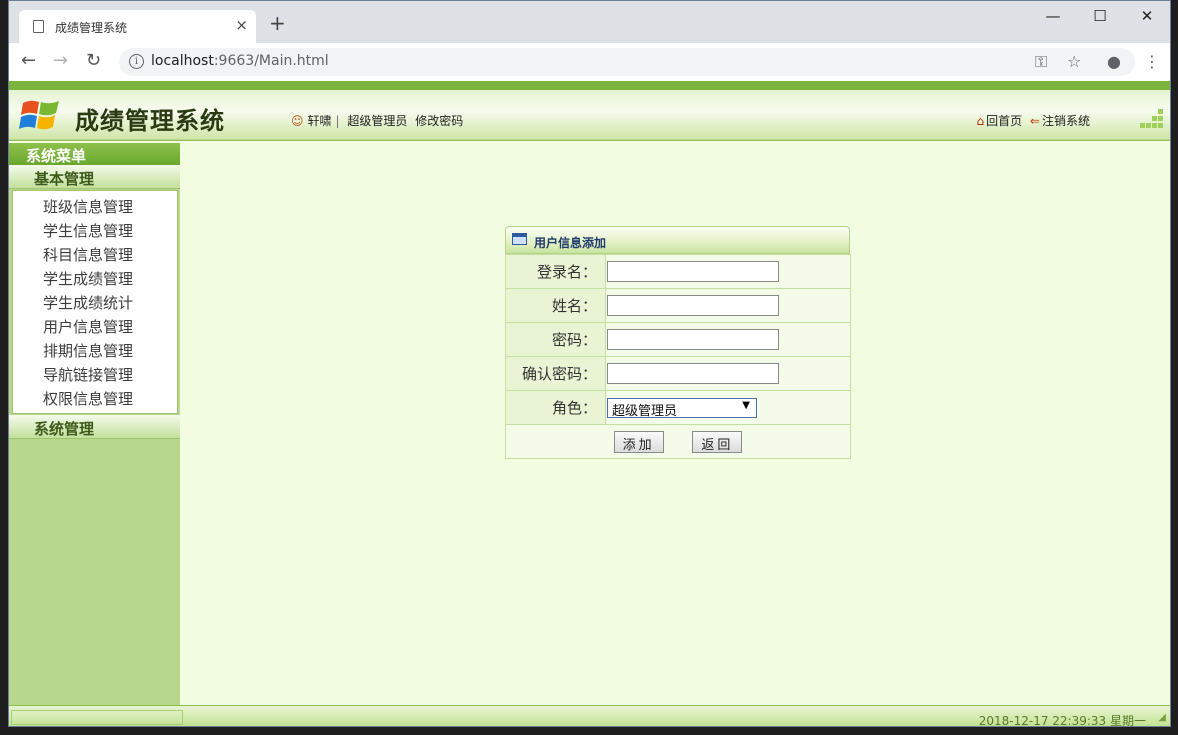  Describe the element at coordinates (1152, 61) in the screenshot. I see `menu-icon: ⋮` at that location.